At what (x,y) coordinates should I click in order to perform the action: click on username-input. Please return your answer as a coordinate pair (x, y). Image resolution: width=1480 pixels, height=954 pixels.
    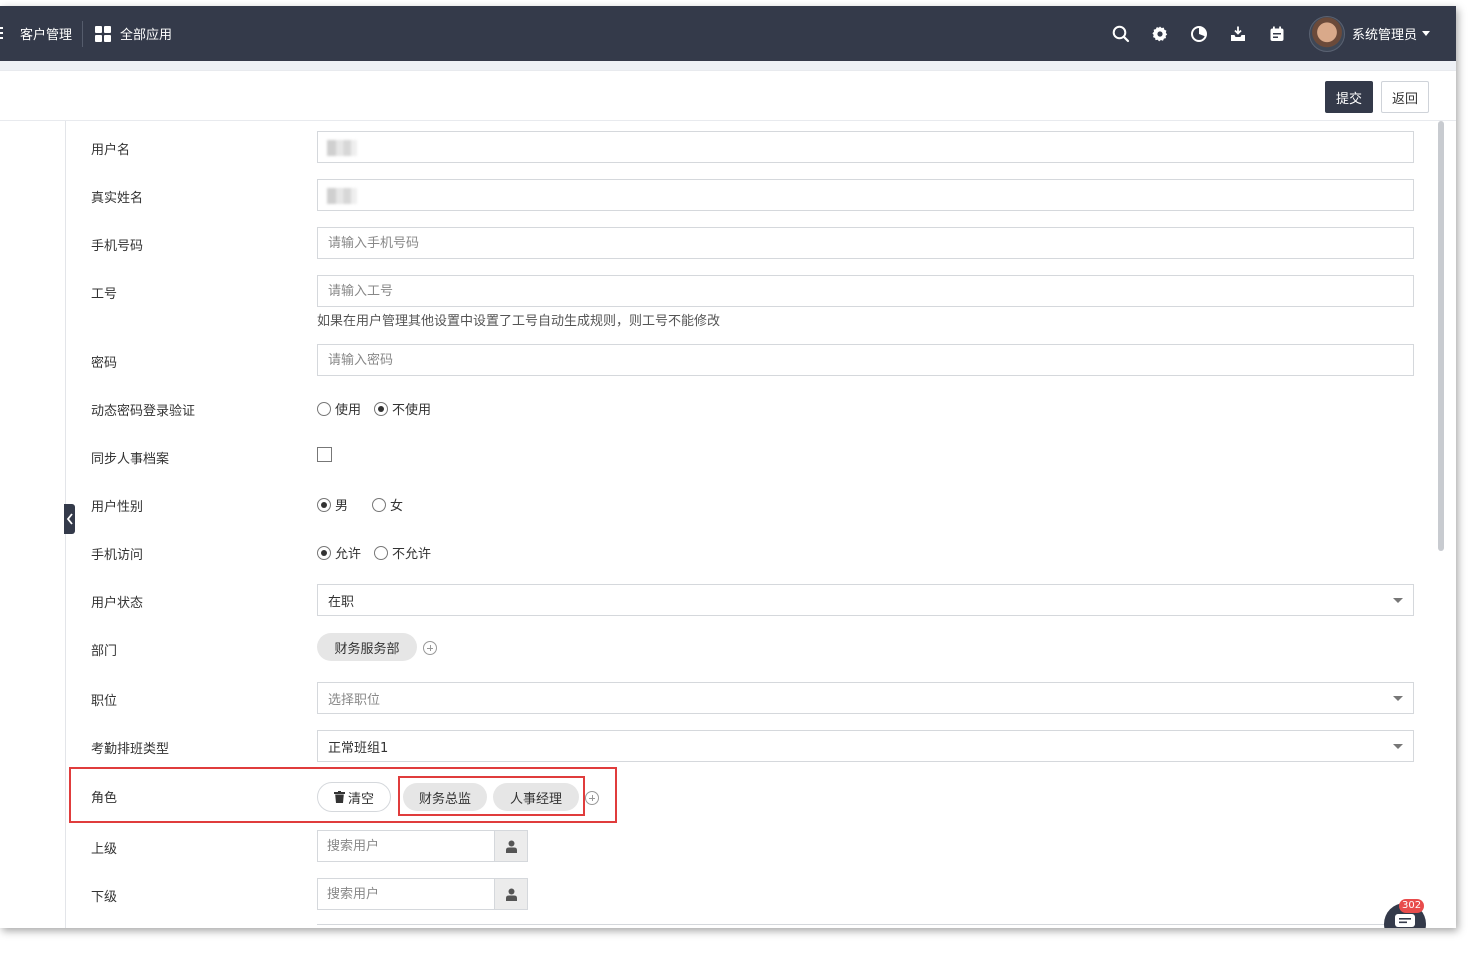
    Looking at the image, I should click on (865, 147).